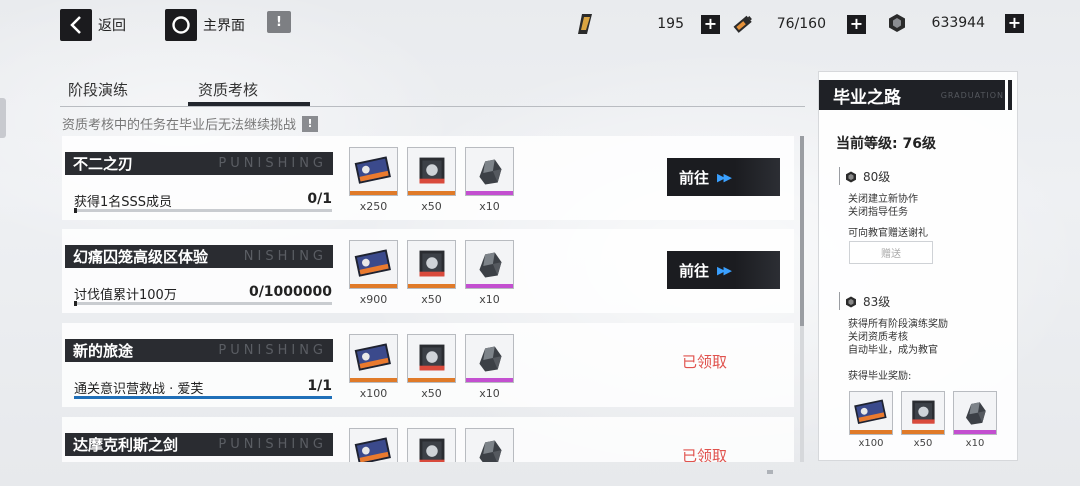 The width and height of the screenshot is (1080, 486). What do you see at coordinates (886, 144) in the screenshot?
I see `current-level: 当前等级: 76级` at bounding box center [886, 144].